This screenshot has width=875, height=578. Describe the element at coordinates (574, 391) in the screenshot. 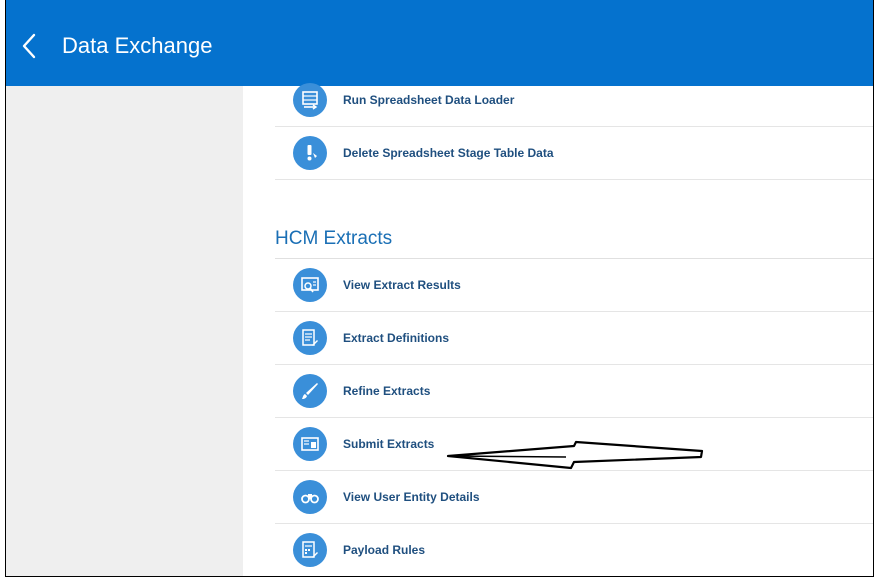

I see `task-refine-extracts: Refine Extracts` at that location.